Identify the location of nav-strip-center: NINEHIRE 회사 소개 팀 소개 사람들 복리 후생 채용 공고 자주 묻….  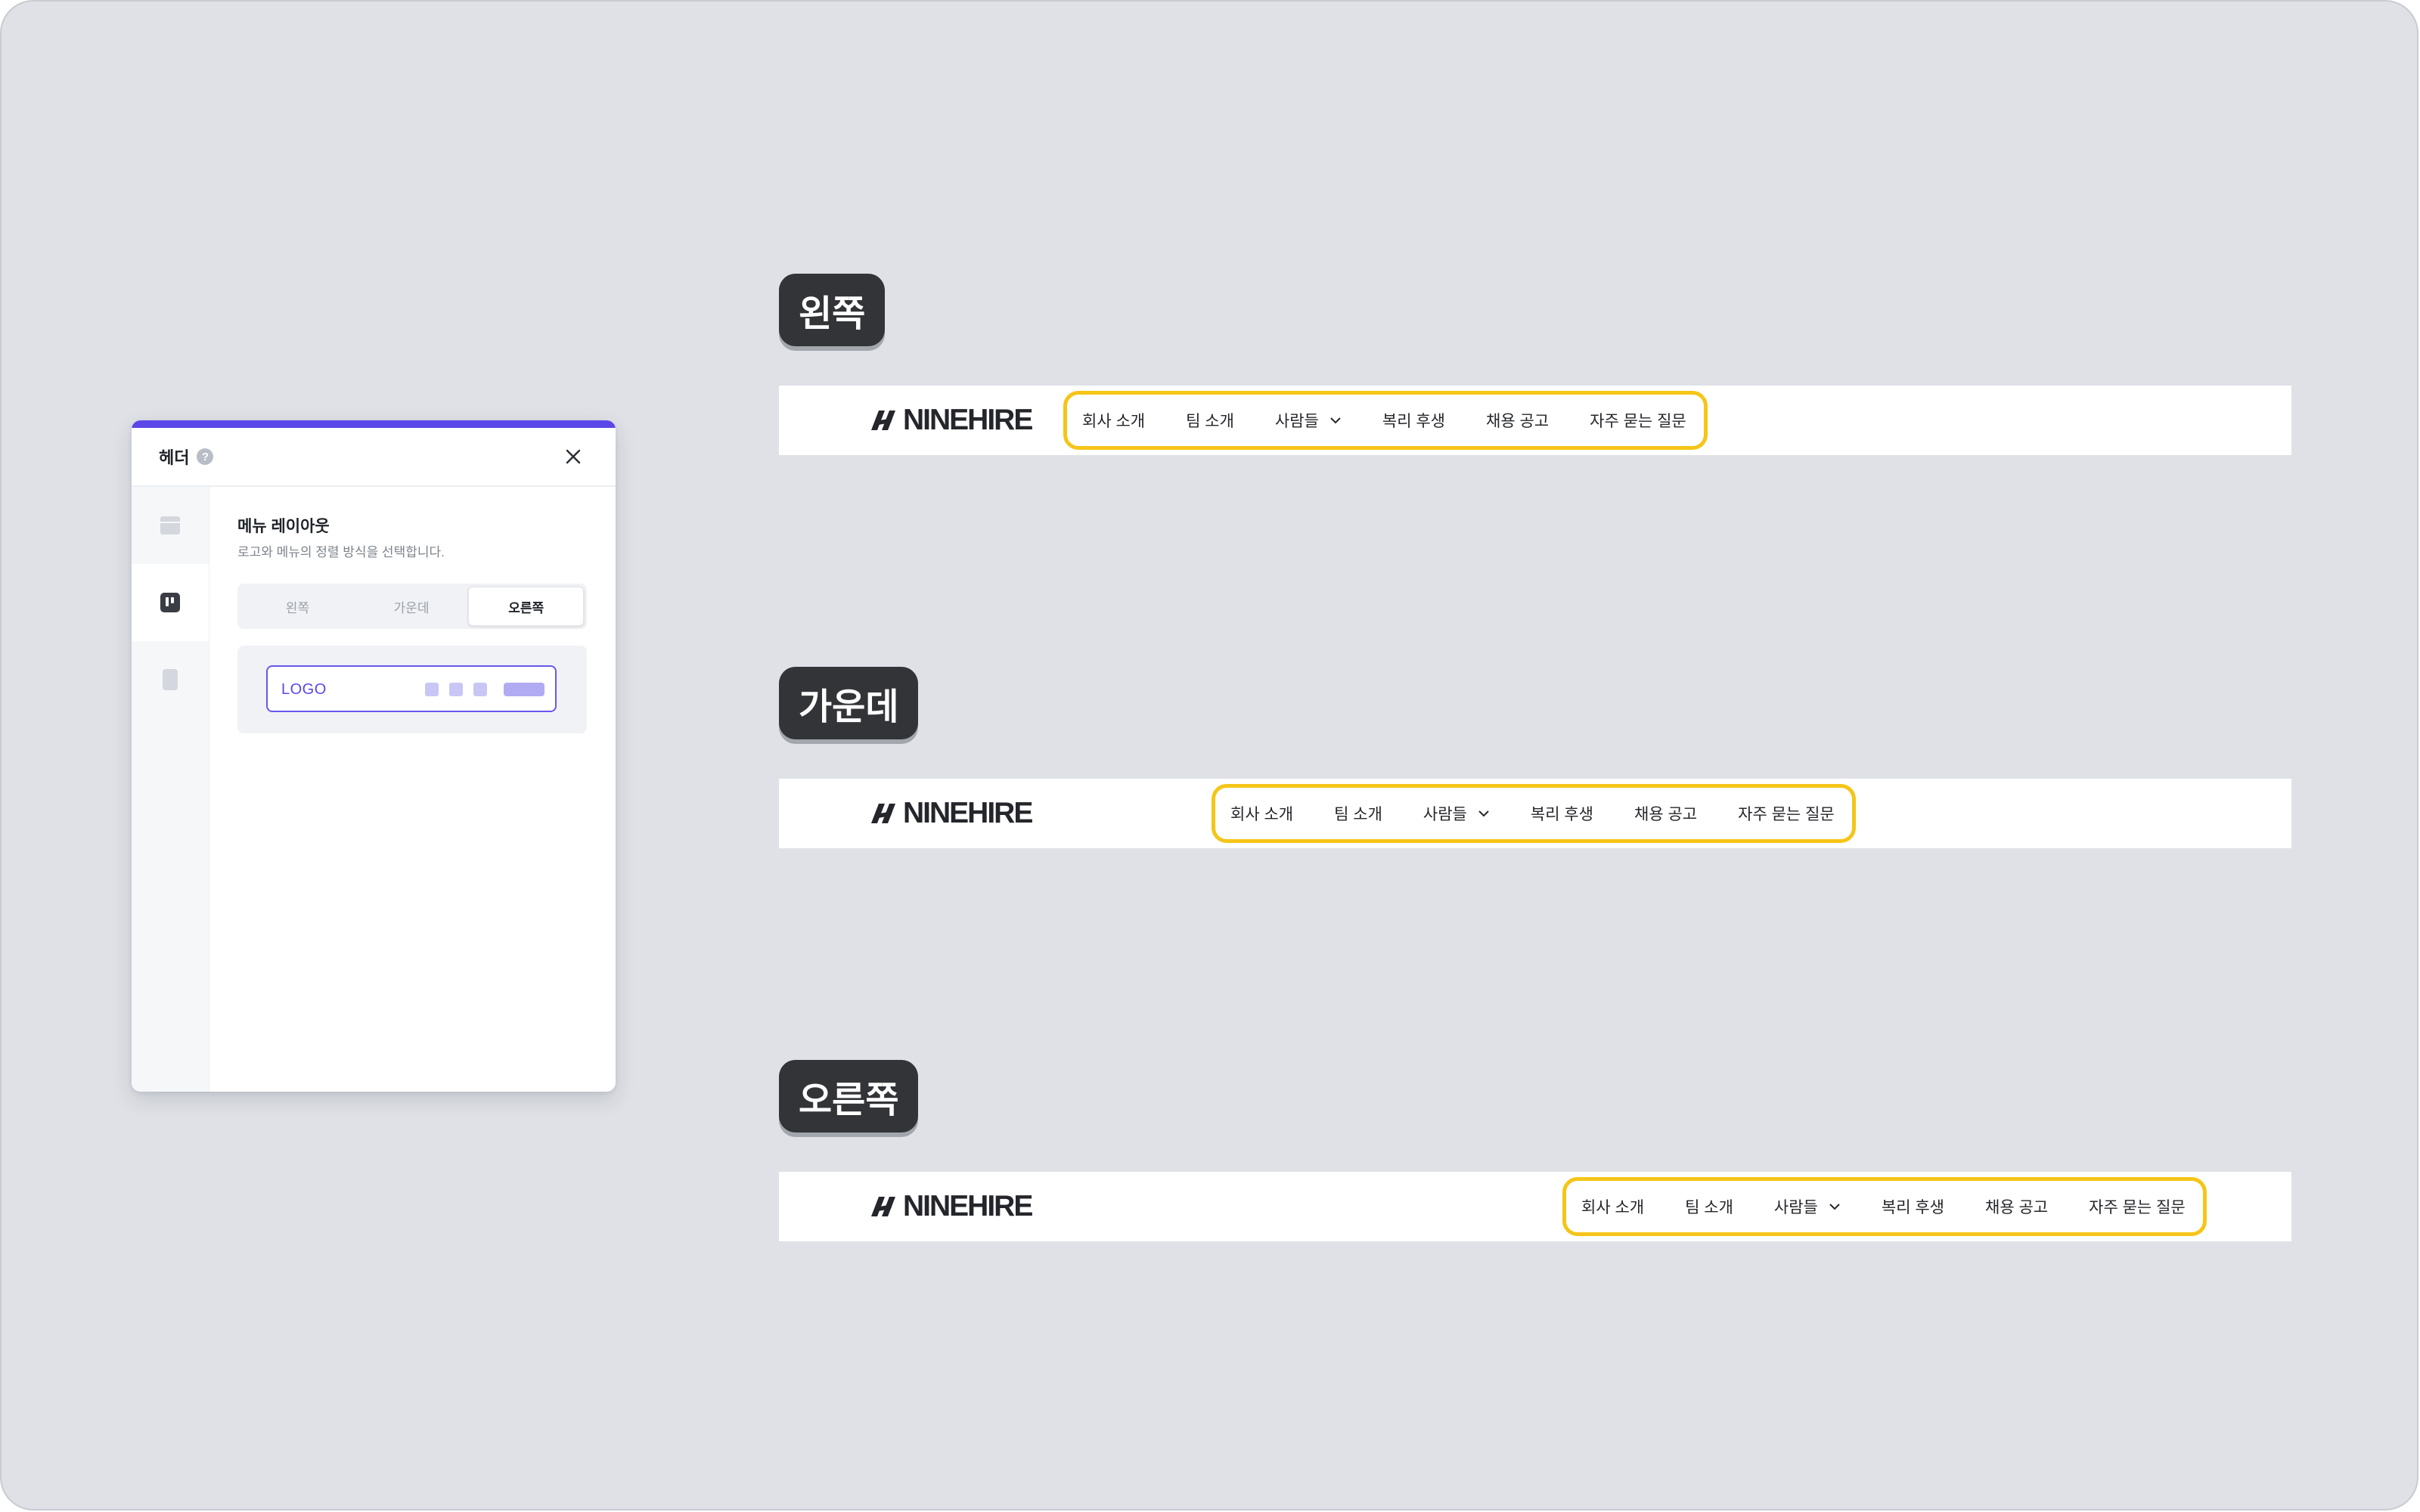
(1535, 813).